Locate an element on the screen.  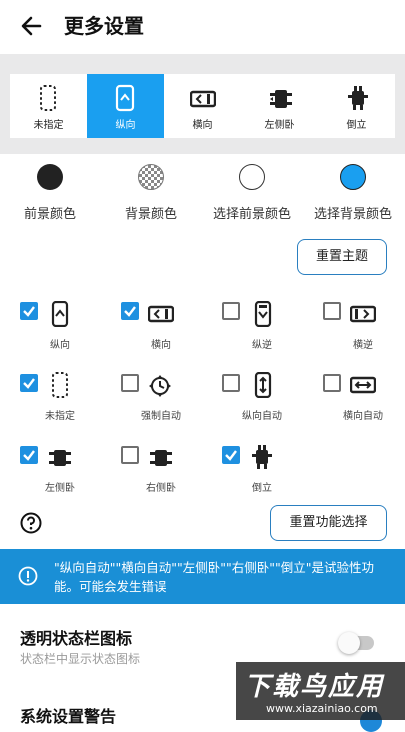
orientation-option-upside-down: 倒立 is located at coordinates (356, 106).